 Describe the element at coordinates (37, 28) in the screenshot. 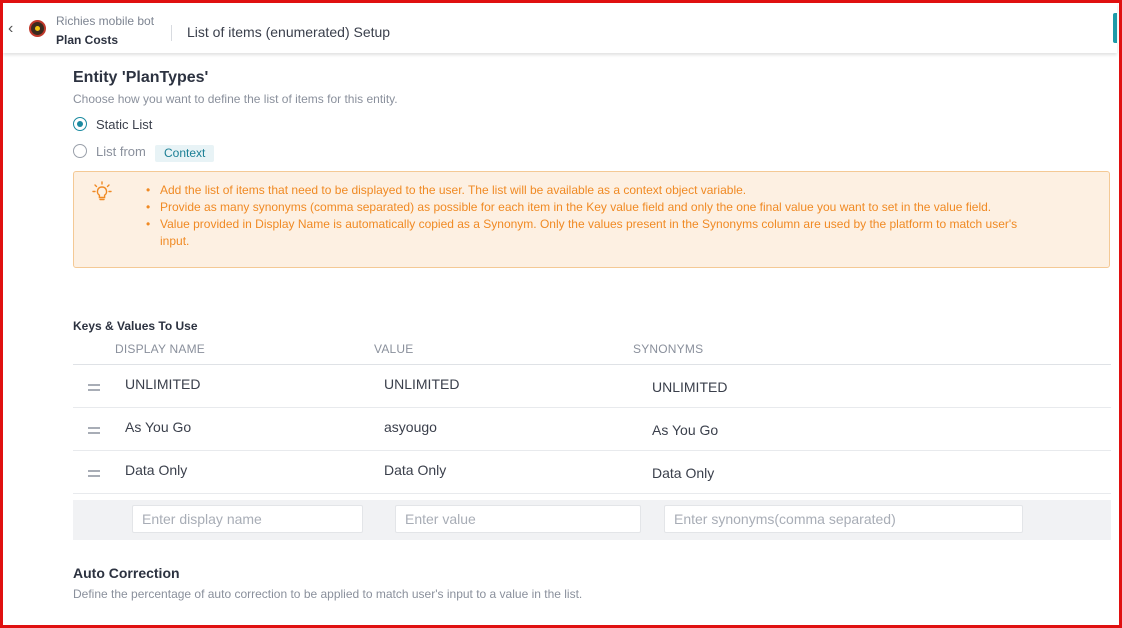

I see `bot-avatar` at that location.